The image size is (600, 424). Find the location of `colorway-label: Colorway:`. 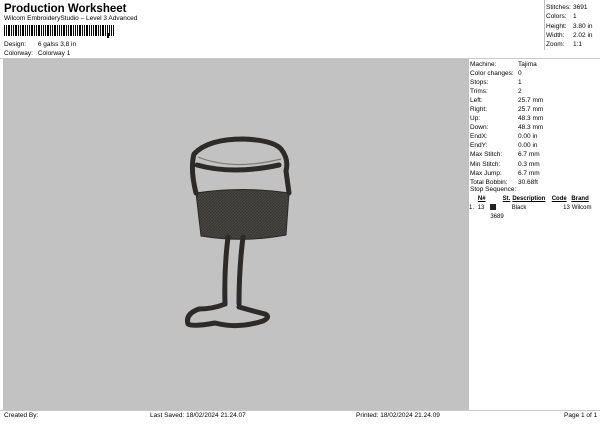

colorway-label: Colorway: is located at coordinates (18, 53).